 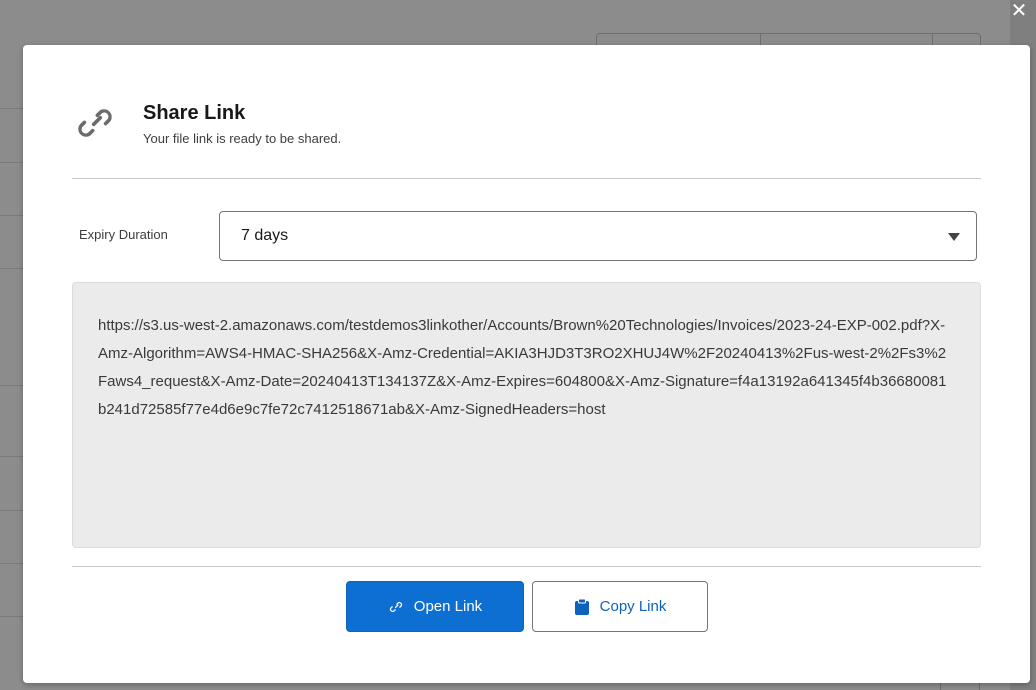 I want to click on chevron-down-icon, so click(x=954, y=237).